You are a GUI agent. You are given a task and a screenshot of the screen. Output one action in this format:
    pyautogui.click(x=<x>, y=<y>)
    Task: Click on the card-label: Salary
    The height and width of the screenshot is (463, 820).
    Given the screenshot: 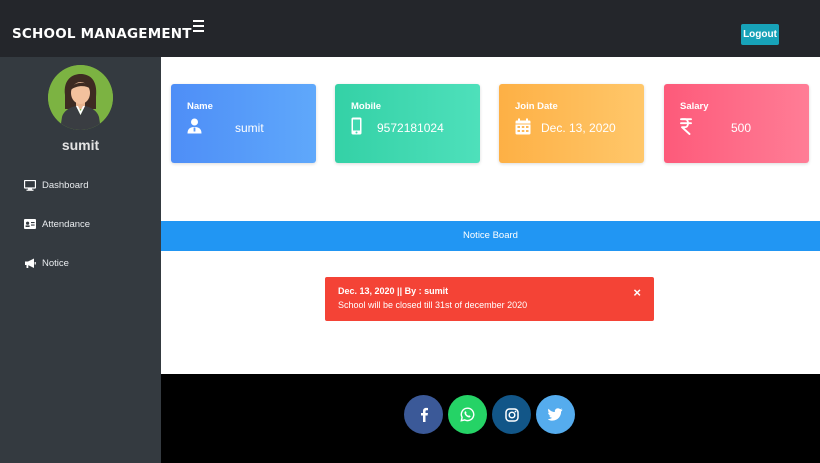 What is the action you would take?
    pyautogui.click(x=694, y=106)
    